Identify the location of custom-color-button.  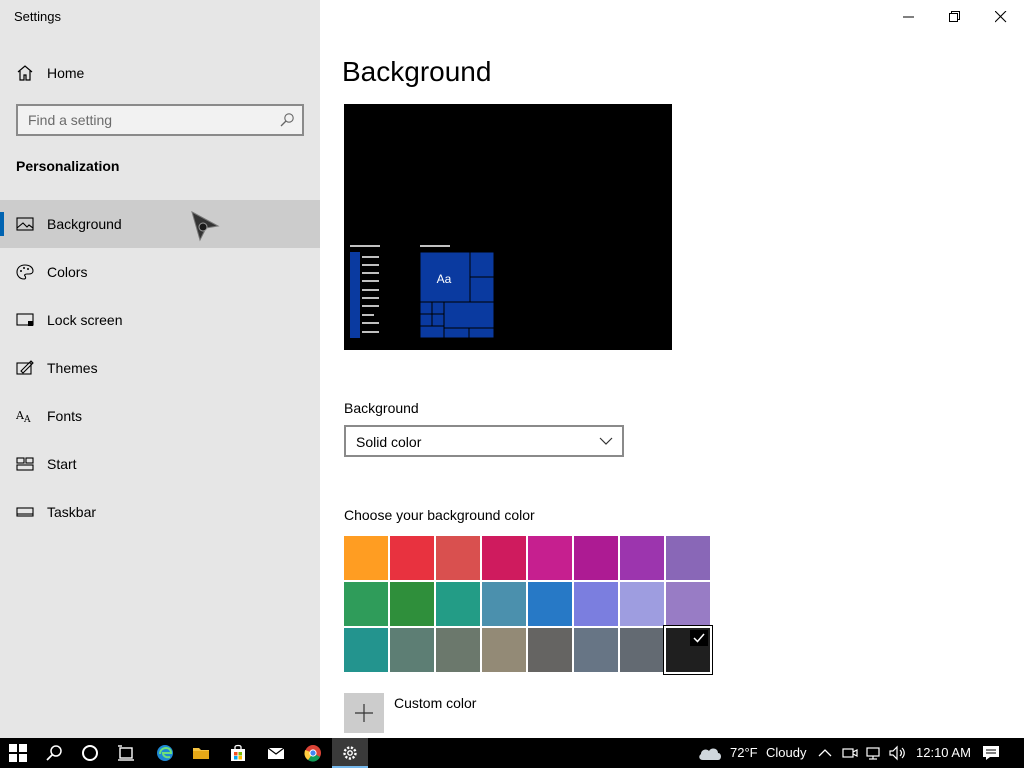
(364, 713).